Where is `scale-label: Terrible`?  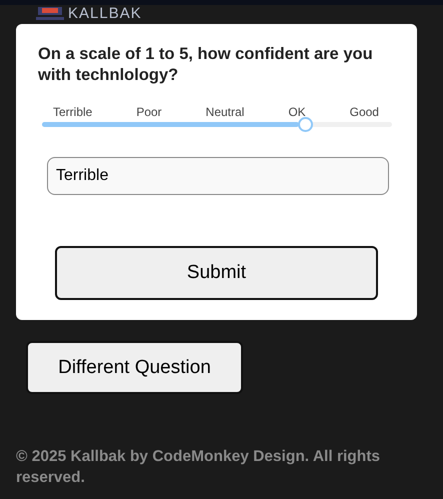 scale-label: Terrible is located at coordinates (72, 112).